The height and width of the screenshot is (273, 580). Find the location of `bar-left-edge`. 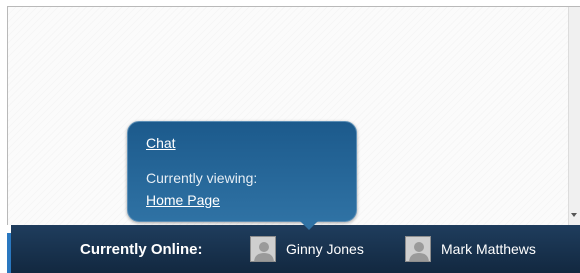

bar-left-edge is located at coordinates (5, 249).